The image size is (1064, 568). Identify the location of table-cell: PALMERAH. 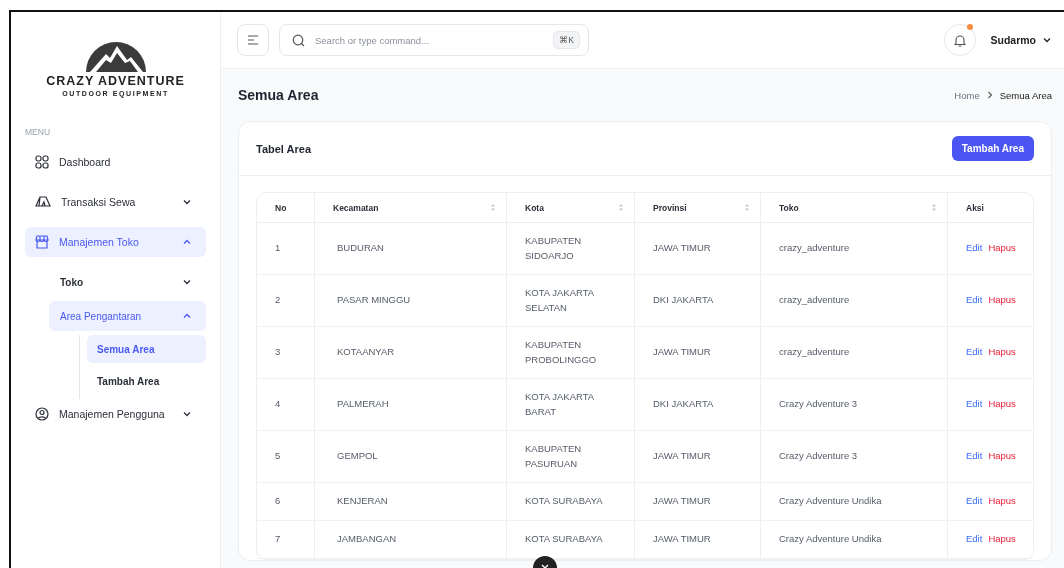
(411, 405).